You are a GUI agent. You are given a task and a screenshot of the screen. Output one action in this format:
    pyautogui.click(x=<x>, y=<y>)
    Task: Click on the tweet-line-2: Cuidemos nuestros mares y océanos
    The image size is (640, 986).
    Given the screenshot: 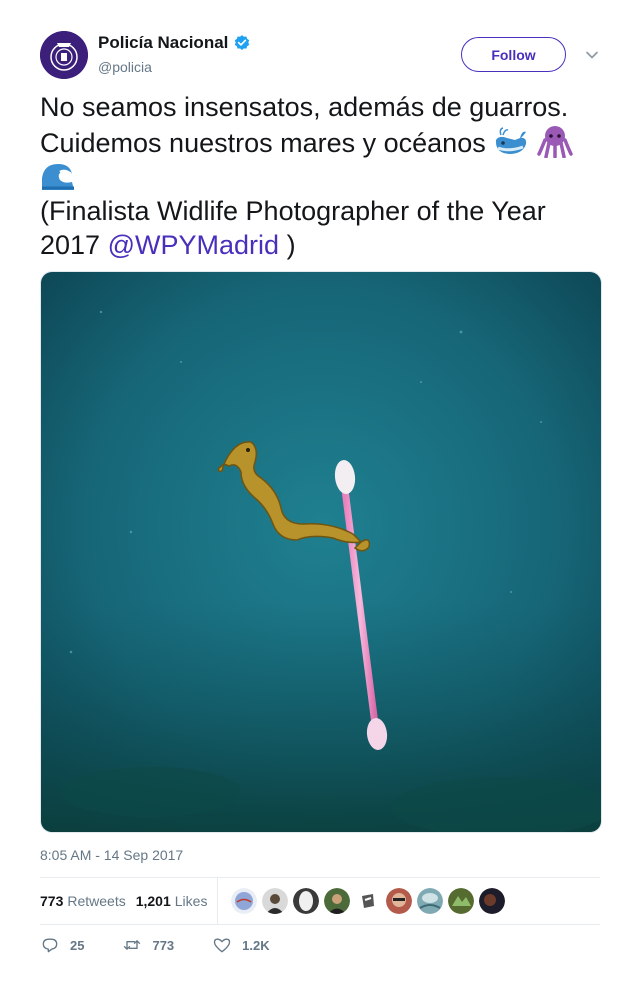 What is the action you would take?
    pyautogui.click(x=320, y=142)
    